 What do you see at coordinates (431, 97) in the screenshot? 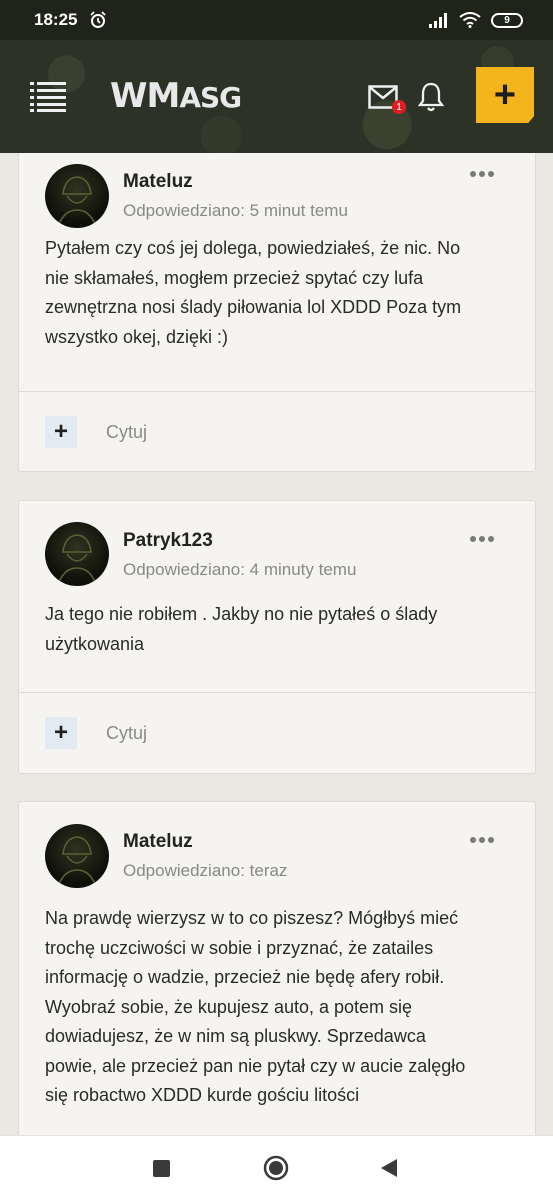
I see `bell-icon` at bounding box center [431, 97].